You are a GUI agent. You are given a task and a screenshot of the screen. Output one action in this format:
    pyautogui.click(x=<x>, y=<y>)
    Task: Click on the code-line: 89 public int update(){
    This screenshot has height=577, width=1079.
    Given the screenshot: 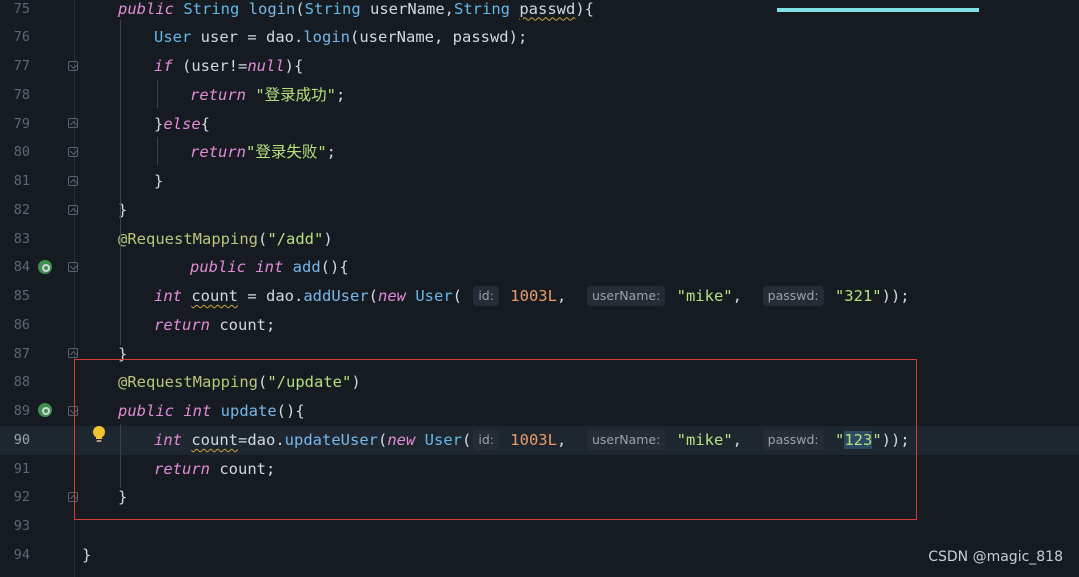 What is the action you would take?
    pyautogui.click(x=539, y=411)
    